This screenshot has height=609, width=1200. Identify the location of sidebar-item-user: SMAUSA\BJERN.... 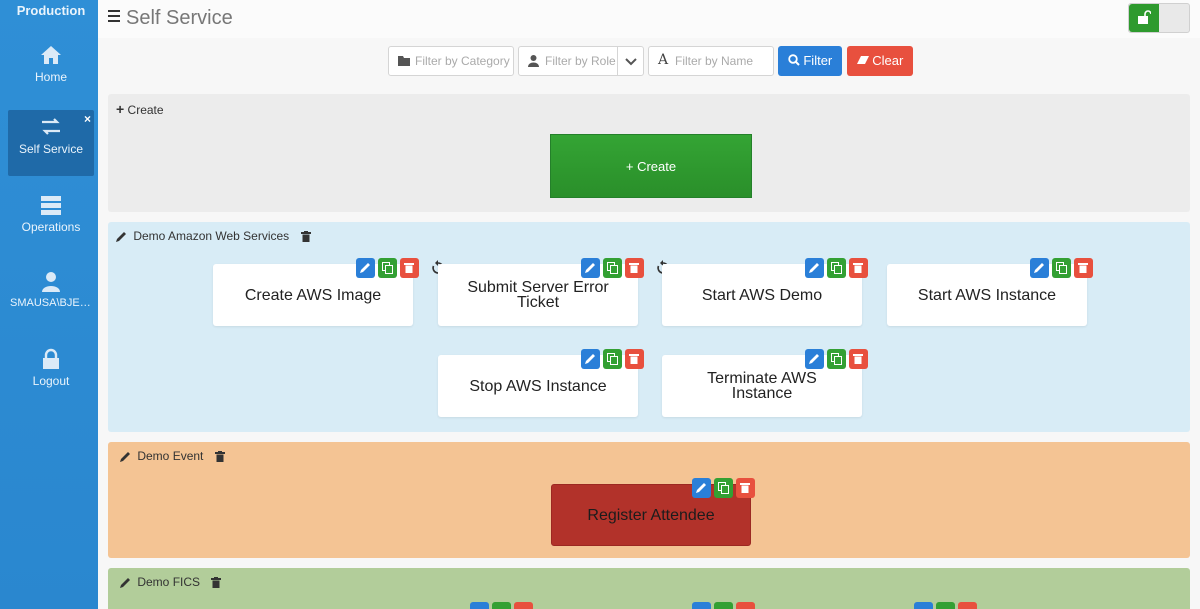
(51, 298).